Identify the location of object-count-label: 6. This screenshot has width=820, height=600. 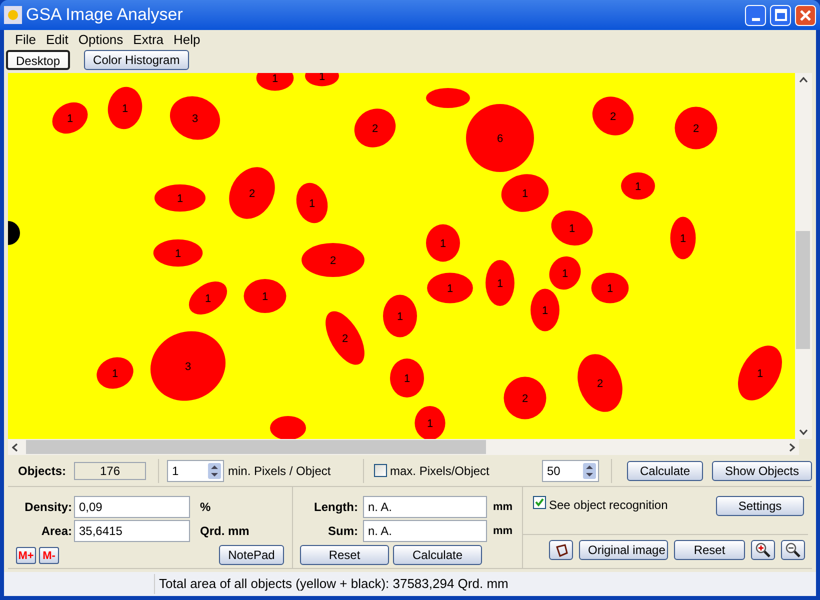
(500, 139).